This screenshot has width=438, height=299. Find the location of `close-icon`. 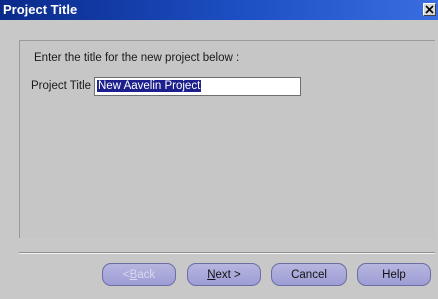

close-icon is located at coordinates (429, 9).